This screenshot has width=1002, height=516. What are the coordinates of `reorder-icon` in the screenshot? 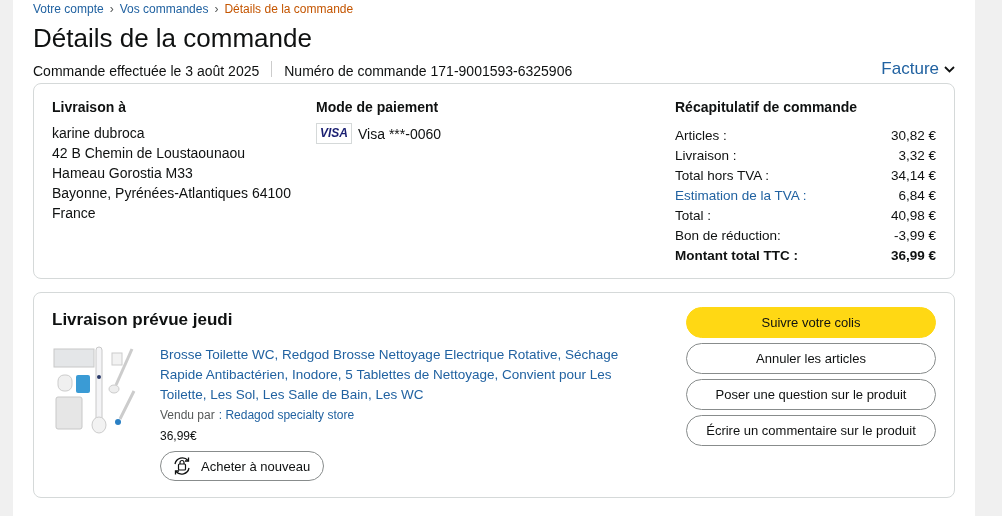 It's located at (182, 466).